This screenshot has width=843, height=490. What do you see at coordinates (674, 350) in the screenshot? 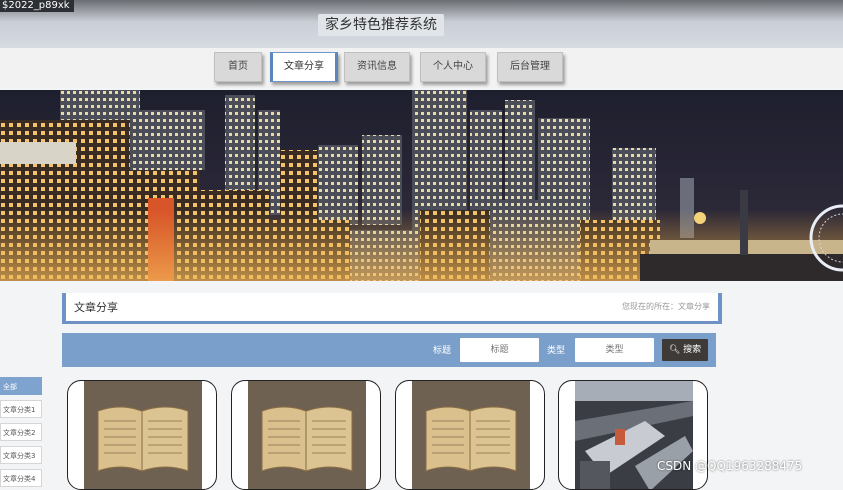
I see `search-icon: 🔍︎` at bounding box center [674, 350].